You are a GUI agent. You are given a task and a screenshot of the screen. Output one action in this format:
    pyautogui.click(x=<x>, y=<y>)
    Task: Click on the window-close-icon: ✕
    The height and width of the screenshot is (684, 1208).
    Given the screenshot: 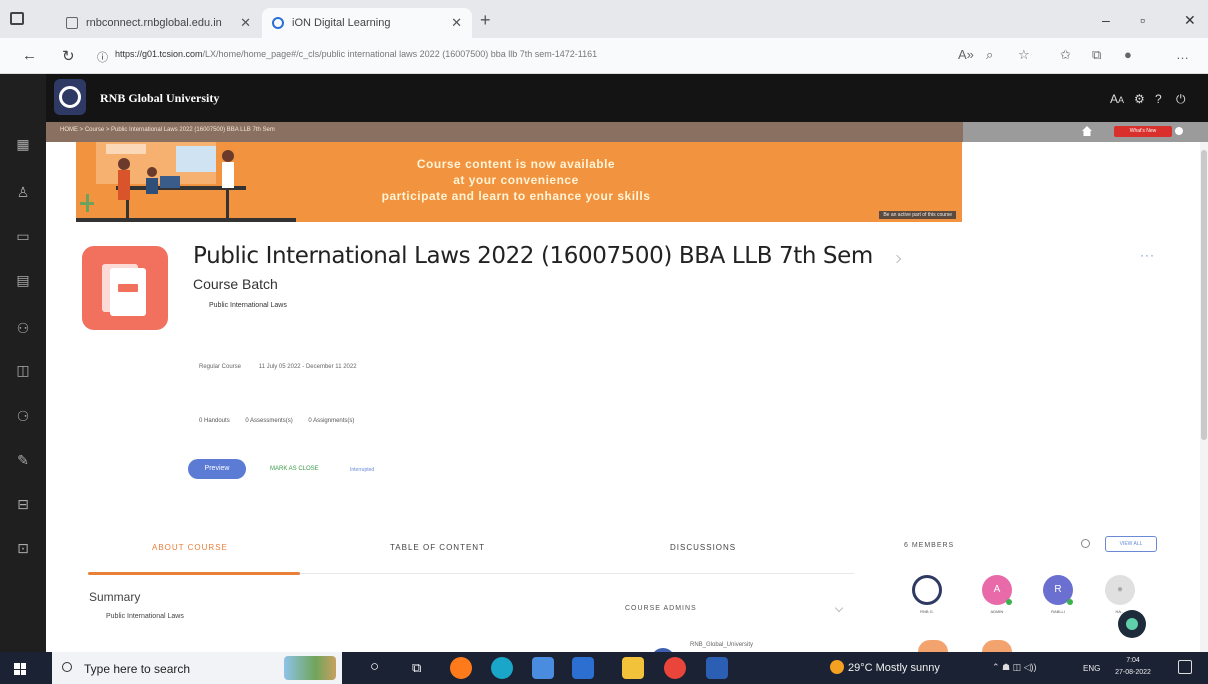 What is the action you would take?
    pyautogui.click(x=1190, y=20)
    